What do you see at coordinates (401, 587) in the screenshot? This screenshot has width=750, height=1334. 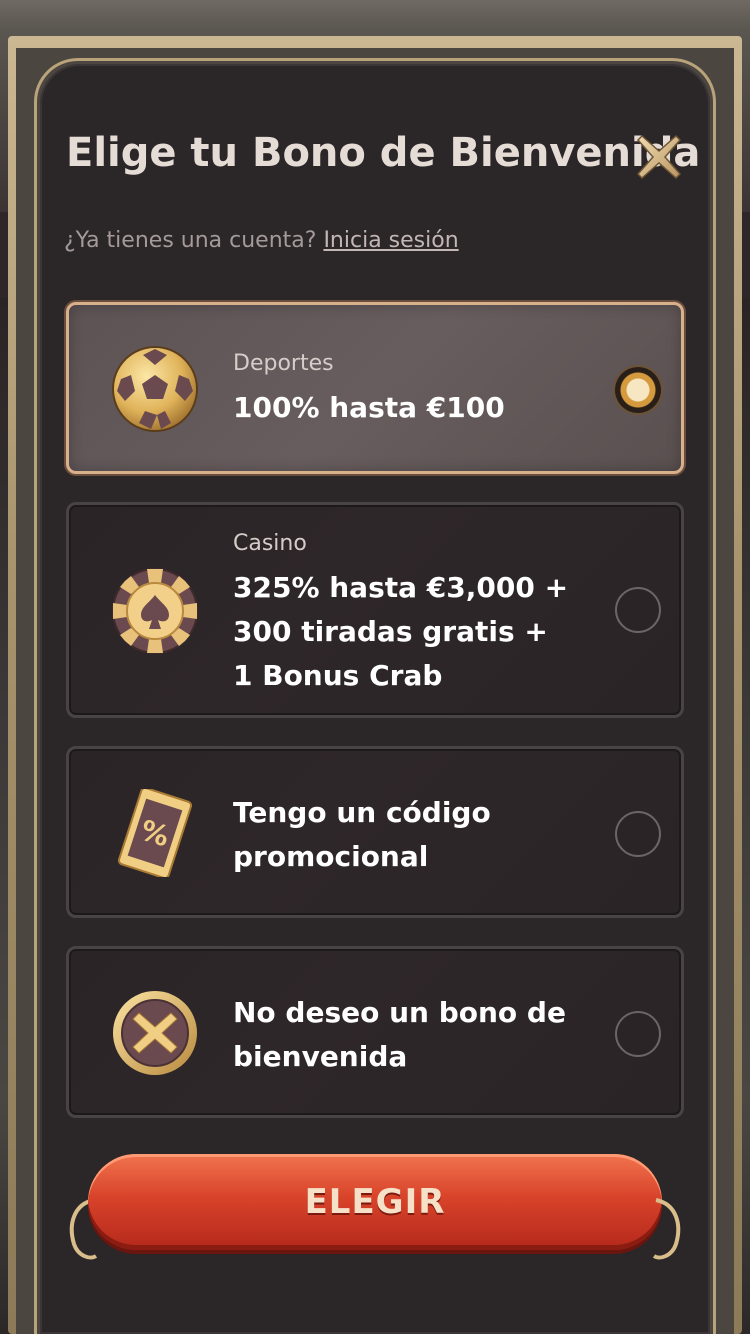 I see `option-casino-offer-line-1: 325% hasta €3,000 +` at bounding box center [401, 587].